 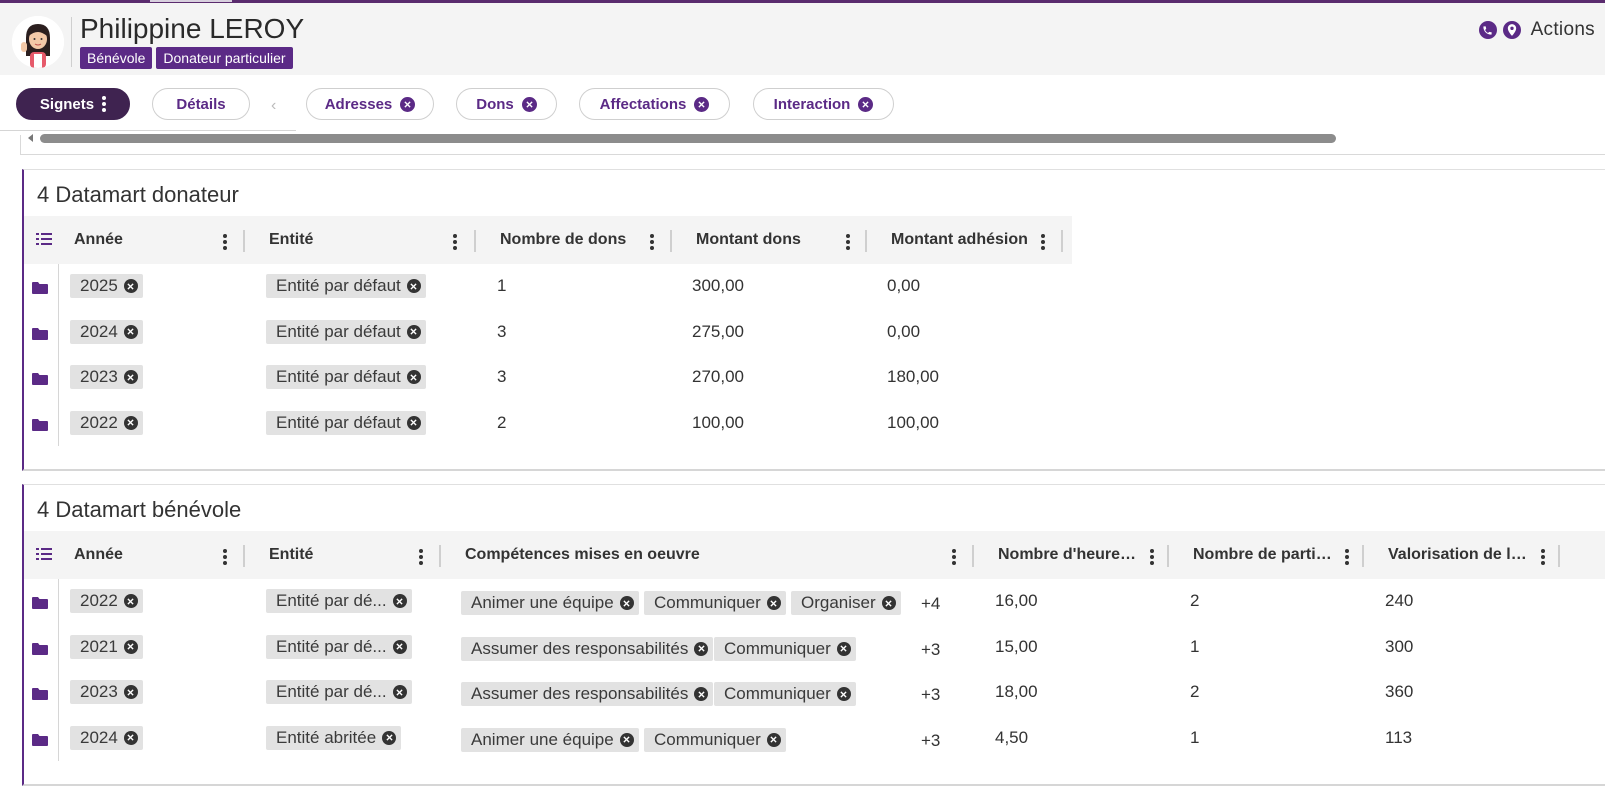 What do you see at coordinates (106, 422) in the screenshot?
I see `annee-chip: 2022` at bounding box center [106, 422].